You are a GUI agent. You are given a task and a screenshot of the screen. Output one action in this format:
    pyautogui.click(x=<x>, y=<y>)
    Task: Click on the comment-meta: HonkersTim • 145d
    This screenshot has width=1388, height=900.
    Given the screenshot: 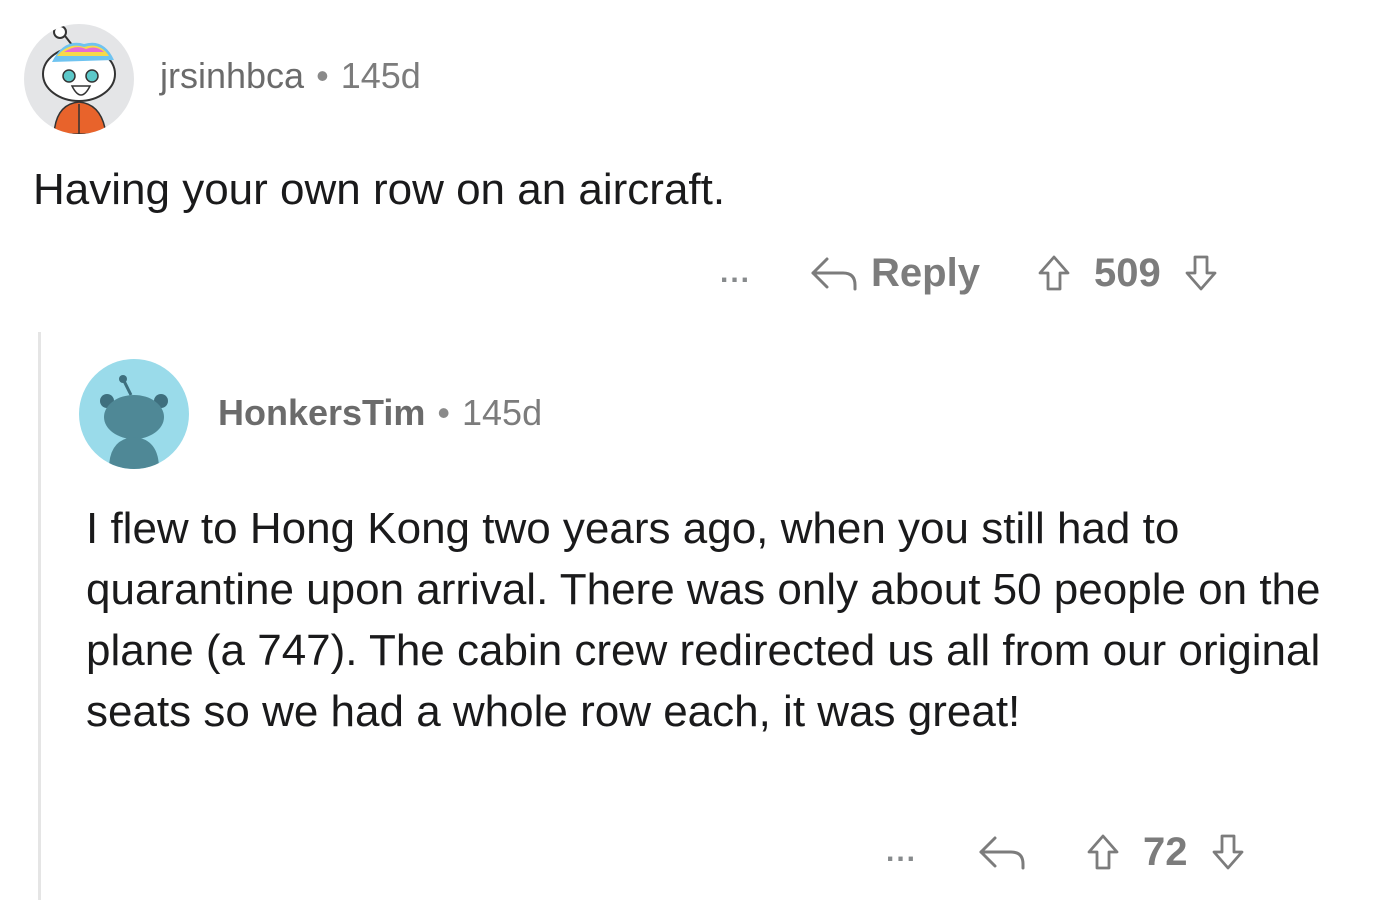 What is the action you would take?
    pyautogui.click(x=380, y=413)
    